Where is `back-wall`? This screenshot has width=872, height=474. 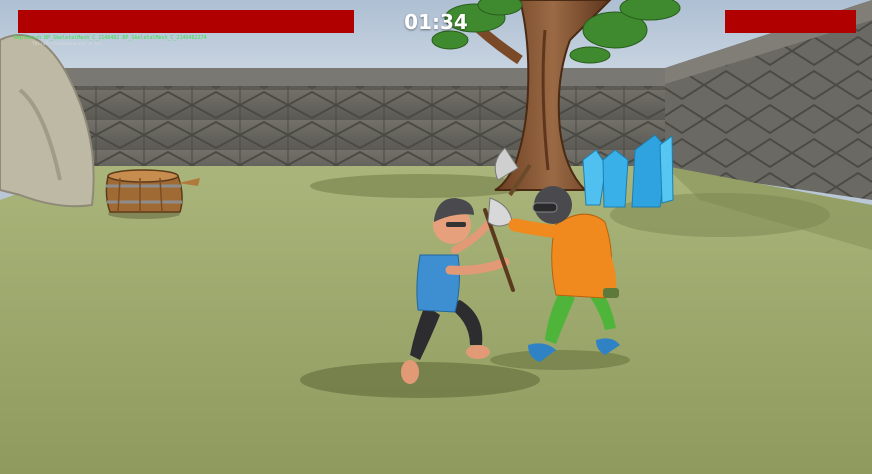
back-wall is located at coordinates (365, 117).